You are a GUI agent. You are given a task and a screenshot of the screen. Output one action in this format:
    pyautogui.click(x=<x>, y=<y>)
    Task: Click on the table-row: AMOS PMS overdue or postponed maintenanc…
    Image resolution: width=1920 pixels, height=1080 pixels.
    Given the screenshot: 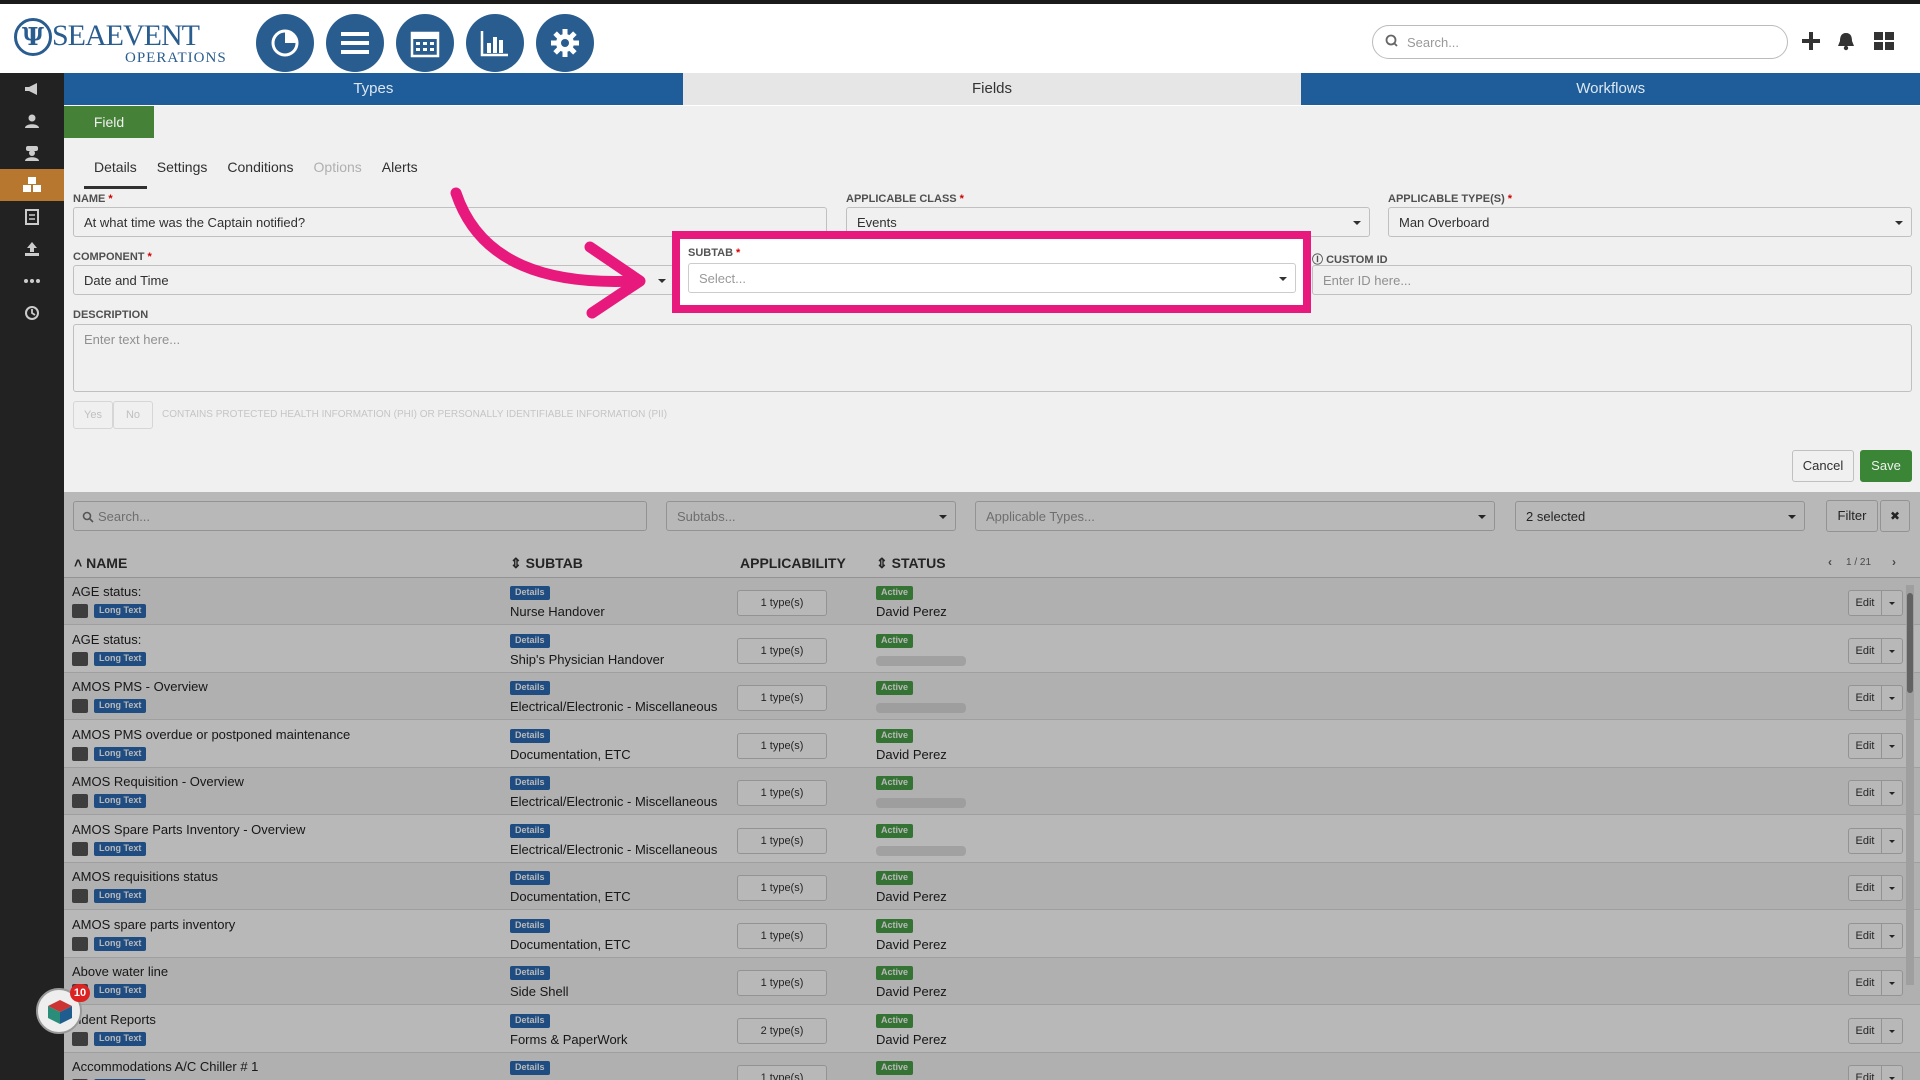 What is the action you would take?
    pyautogui.click(x=992, y=744)
    